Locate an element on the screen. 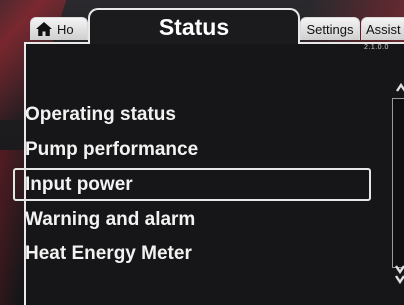 Image resolution: width=404 pixels, height=305 pixels. scrollbar is located at coordinates (398, 183).